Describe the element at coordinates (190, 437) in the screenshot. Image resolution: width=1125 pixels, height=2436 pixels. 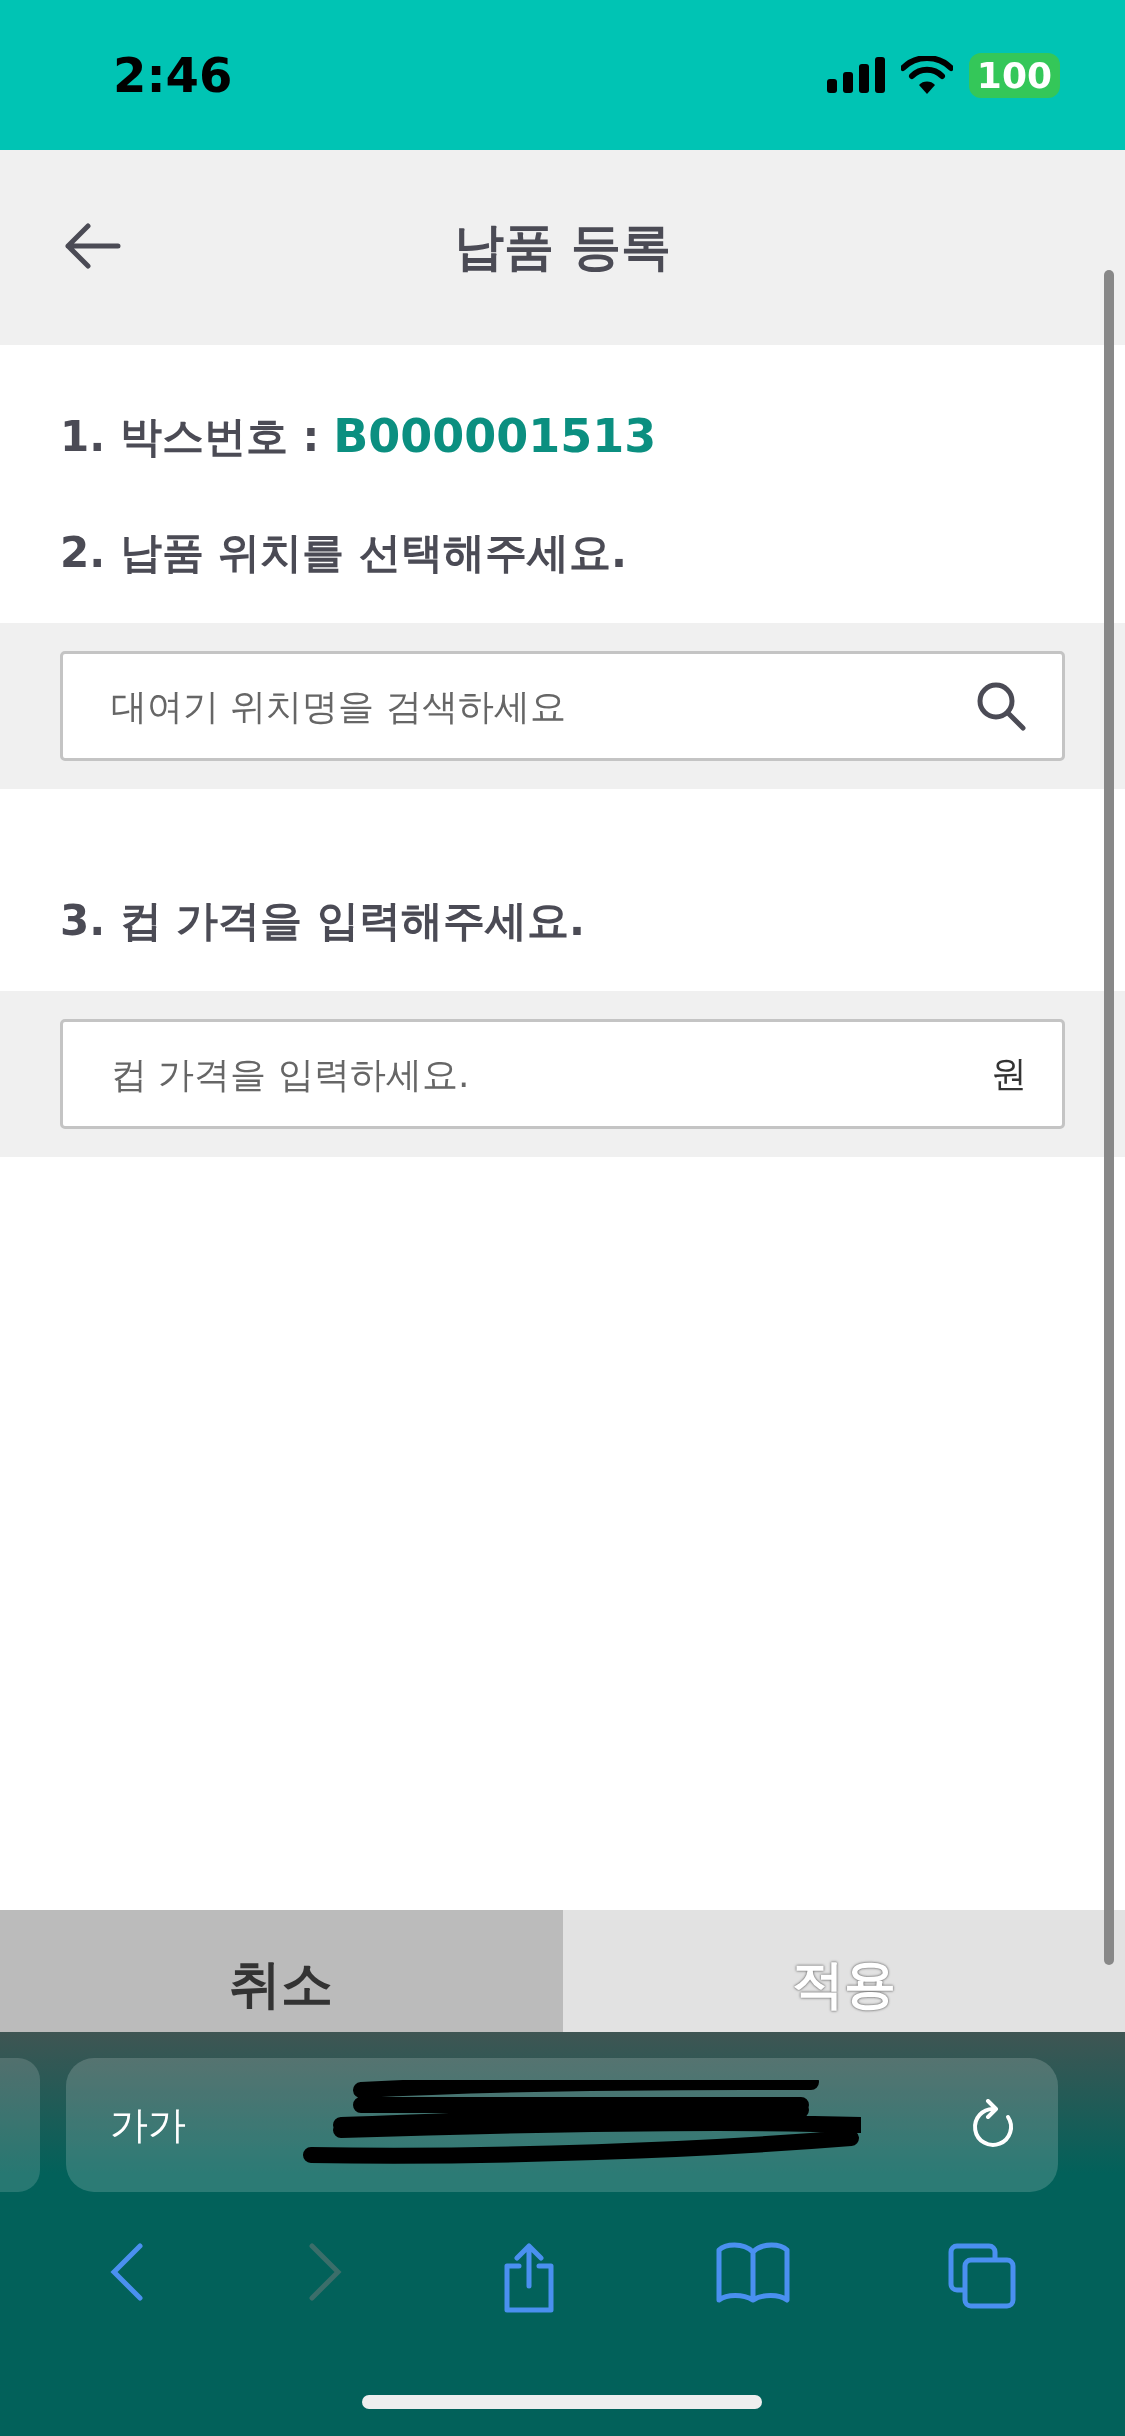
I see `box-number-label: 1. 박스번호 :` at that location.